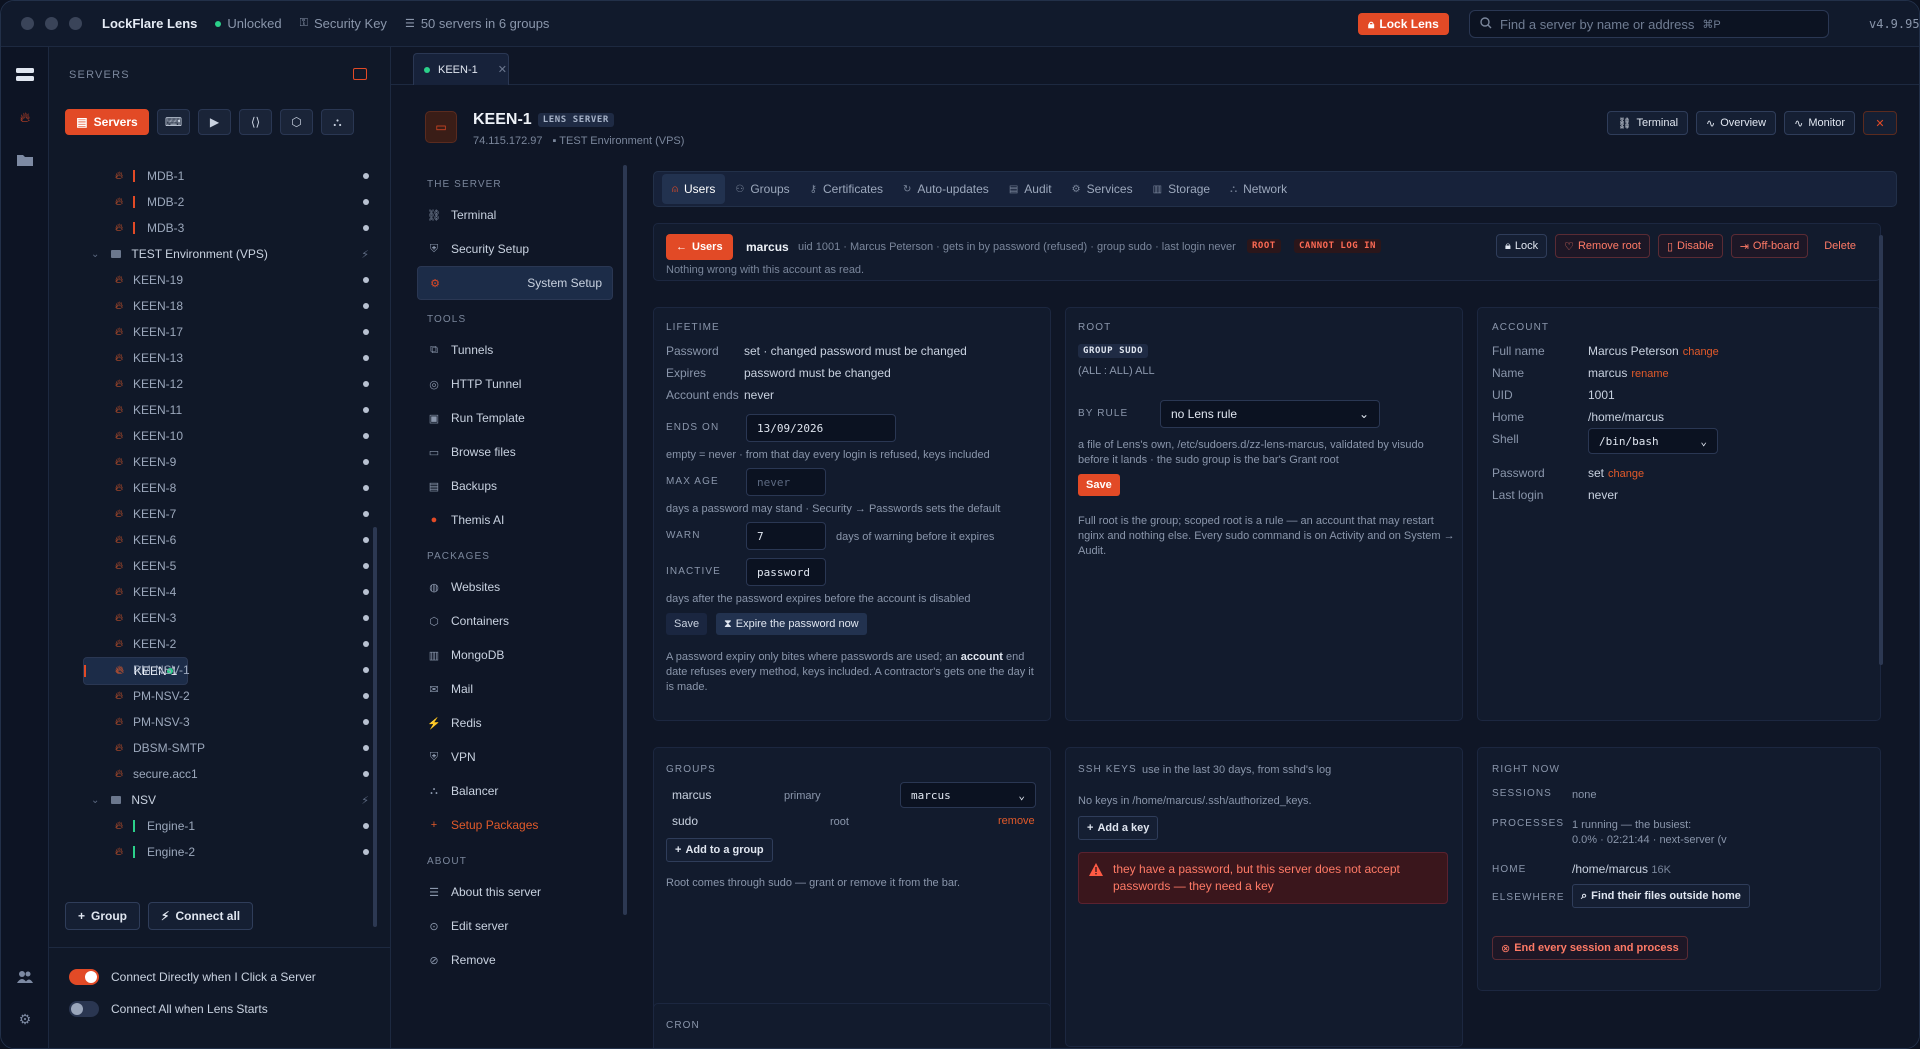 This screenshot has width=1920, height=1049. I want to click on primary-group-select: marcus ⌄, so click(968, 795).